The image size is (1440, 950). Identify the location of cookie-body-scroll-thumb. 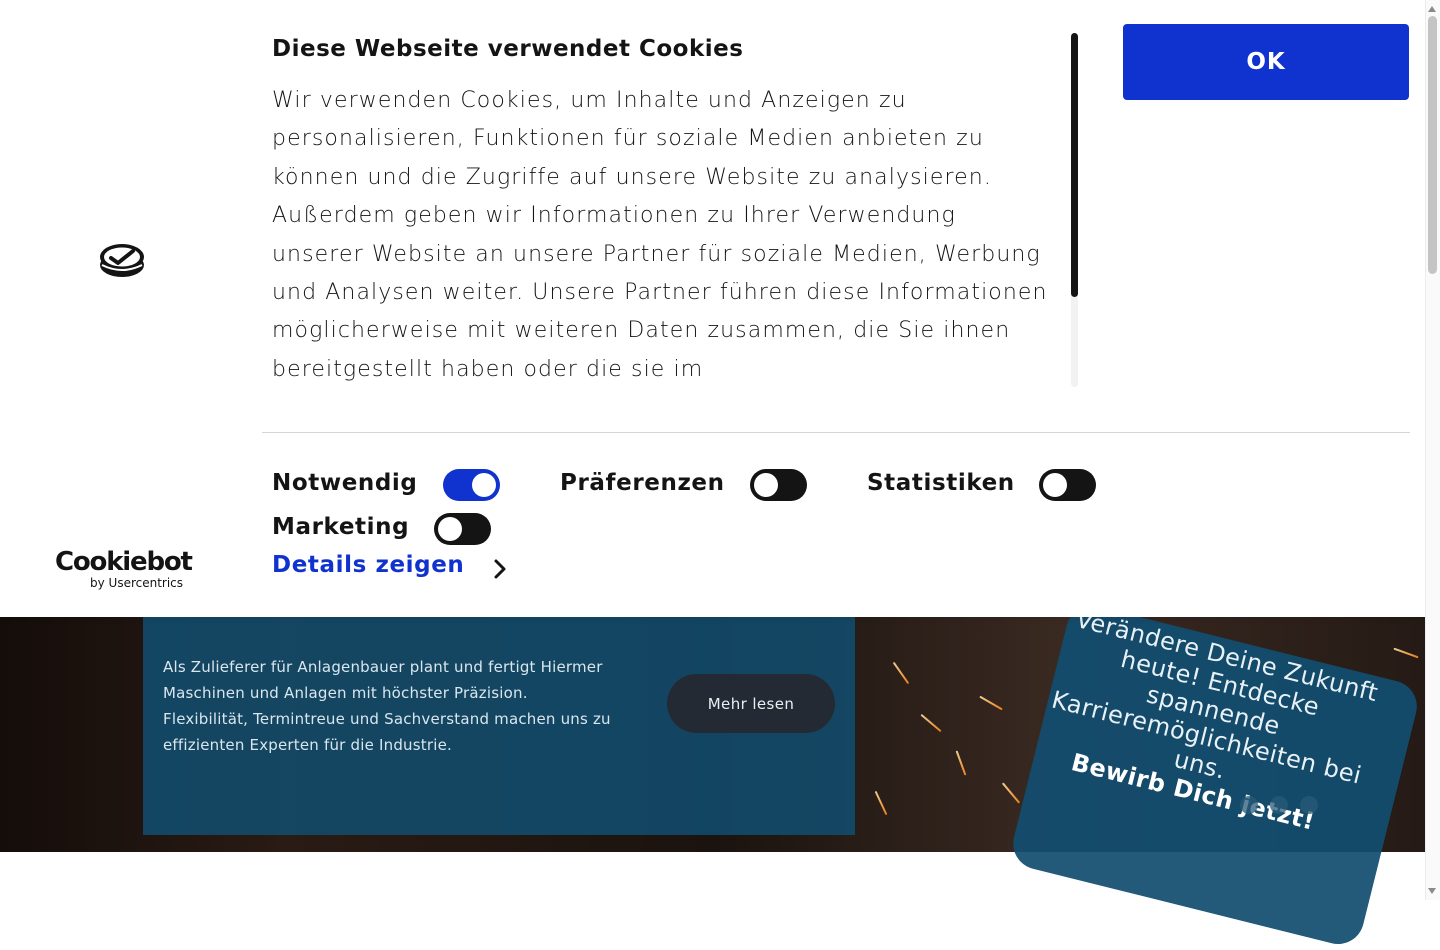
(1074, 165).